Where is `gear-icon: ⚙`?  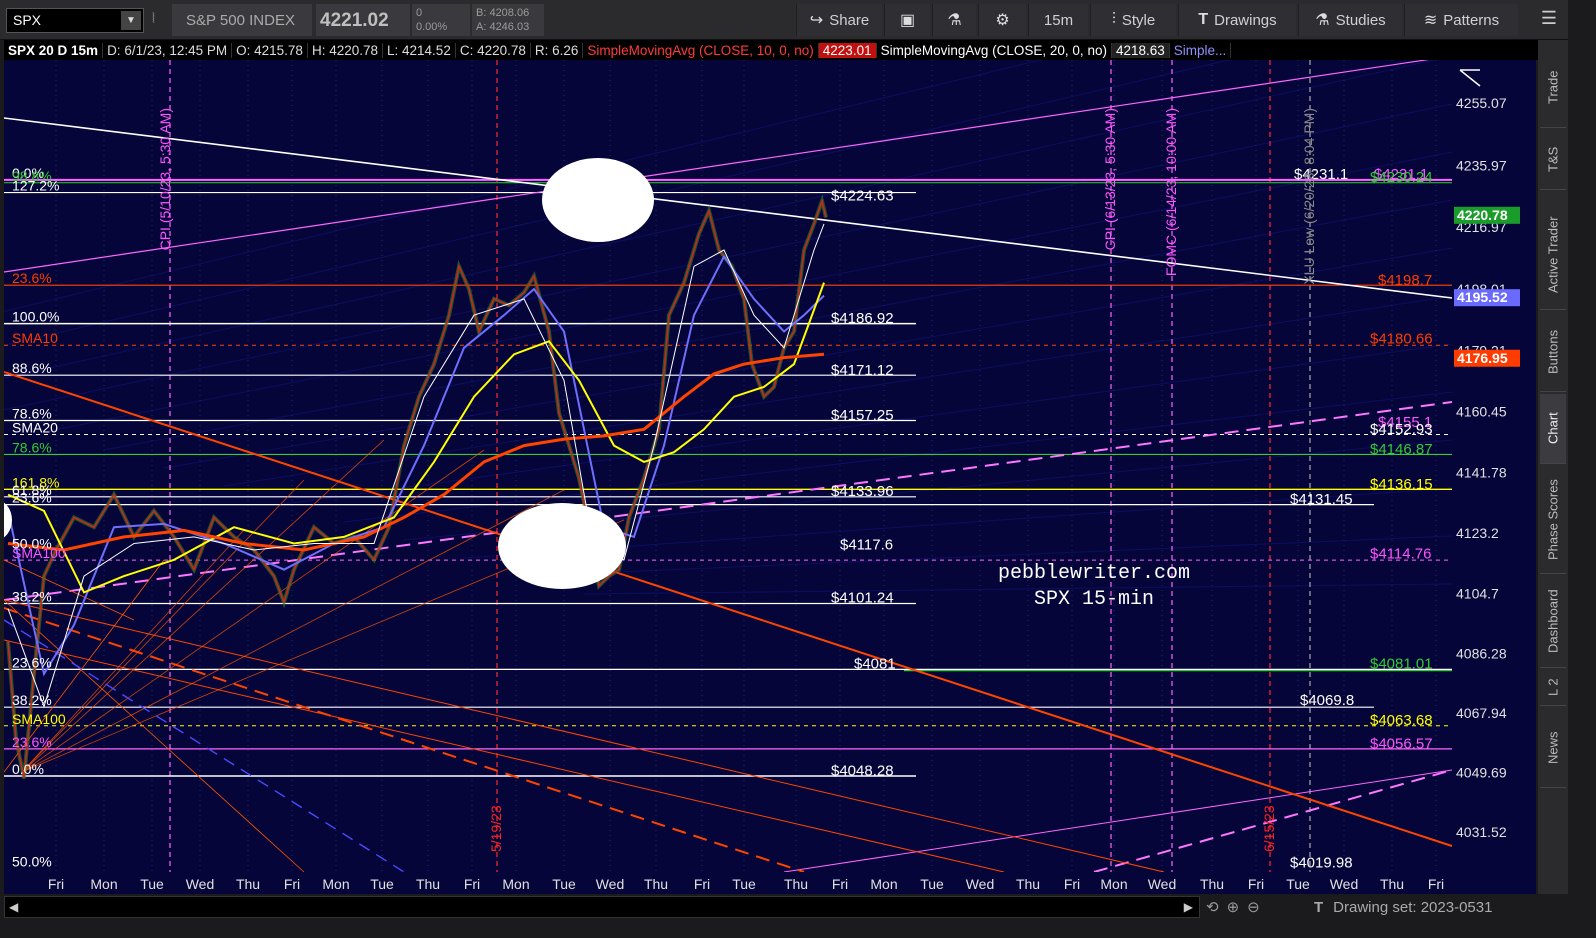 gear-icon: ⚙ is located at coordinates (1002, 20).